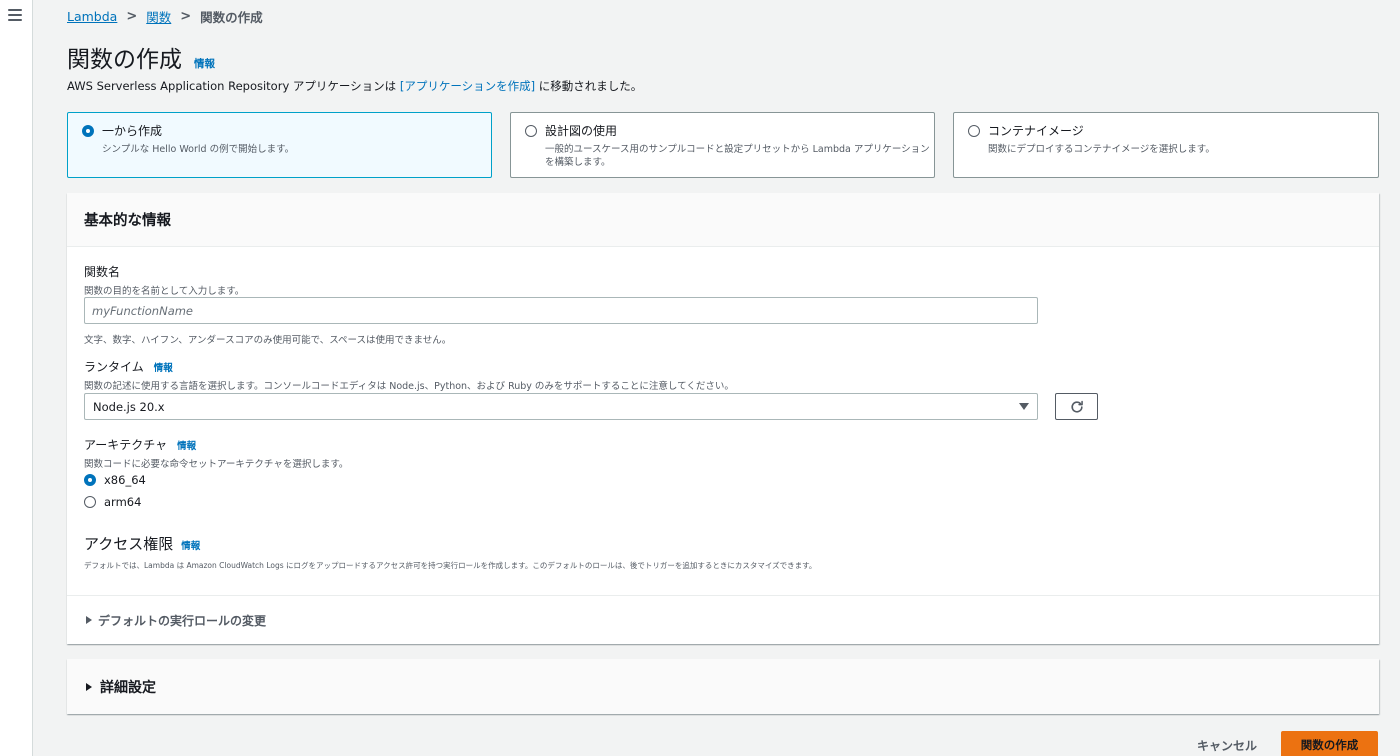 This screenshot has width=1400, height=756. I want to click on function-name-hint: 文字、数字、ハイフン、アンダースコアのみ使用可能で、スペースは使用できません。, so click(268, 340).